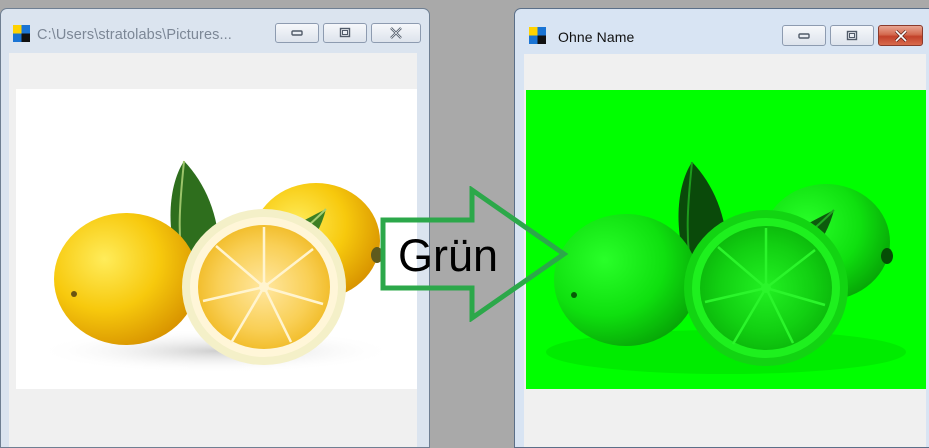  What do you see at coordinates (722, 27) in the screenshot?
I see `right-window-titlebar: Ohne Name` at bounding box center [722, 27].